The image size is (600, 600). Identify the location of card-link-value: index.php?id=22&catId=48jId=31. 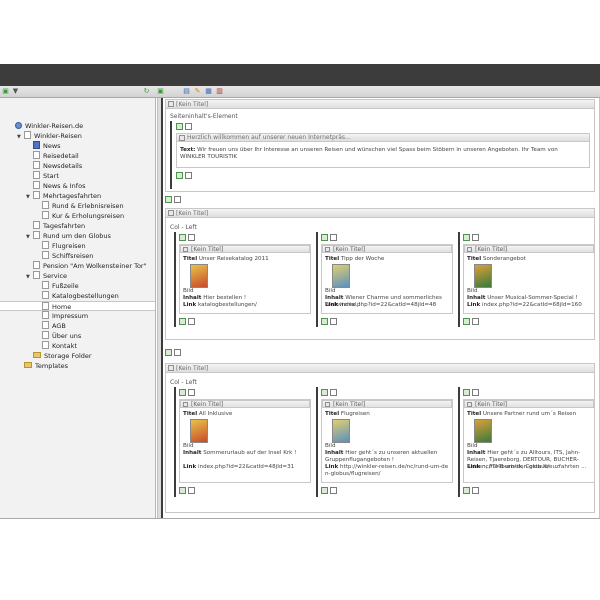
(246, 467).